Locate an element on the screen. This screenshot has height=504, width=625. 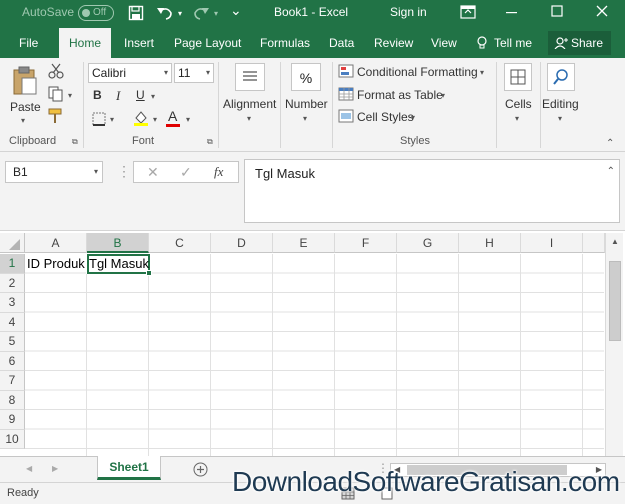
tab-page-layout: Page Layout is located at coordinates (207, 43).